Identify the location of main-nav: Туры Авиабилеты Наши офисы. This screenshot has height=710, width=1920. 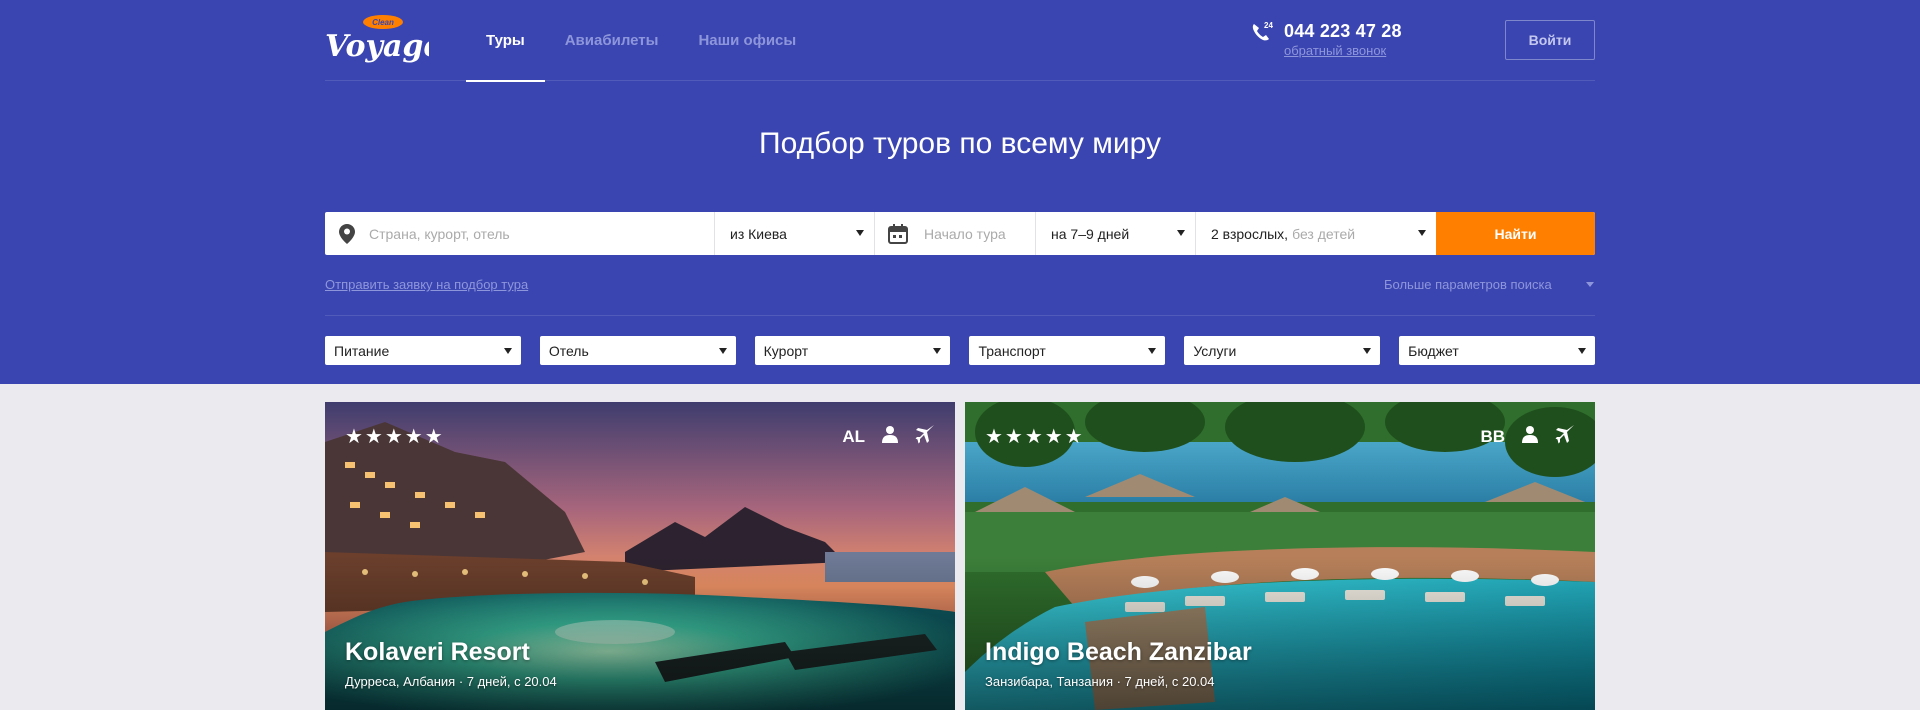
(641, 41).